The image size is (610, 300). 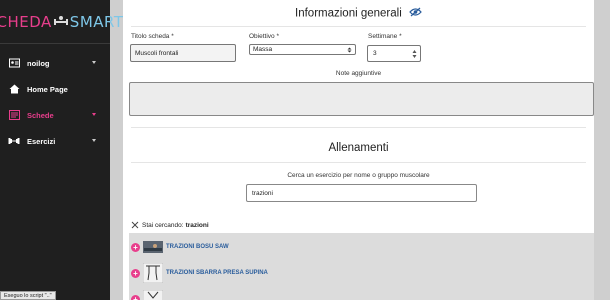 I want to click on logo-text-right: SMART, so click(x=96, y=21).